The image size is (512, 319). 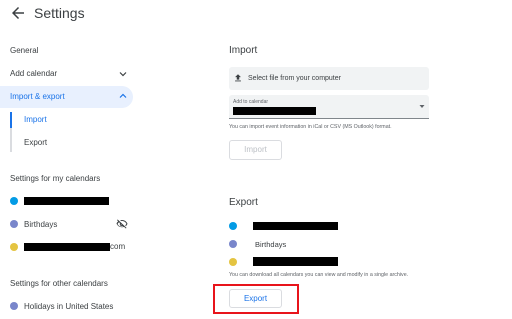 What do you see at coordinates (55, 178) in the screenshot?
I see `my-calendars-heading: Settings for my calendars` at bounding box center [55, 178].